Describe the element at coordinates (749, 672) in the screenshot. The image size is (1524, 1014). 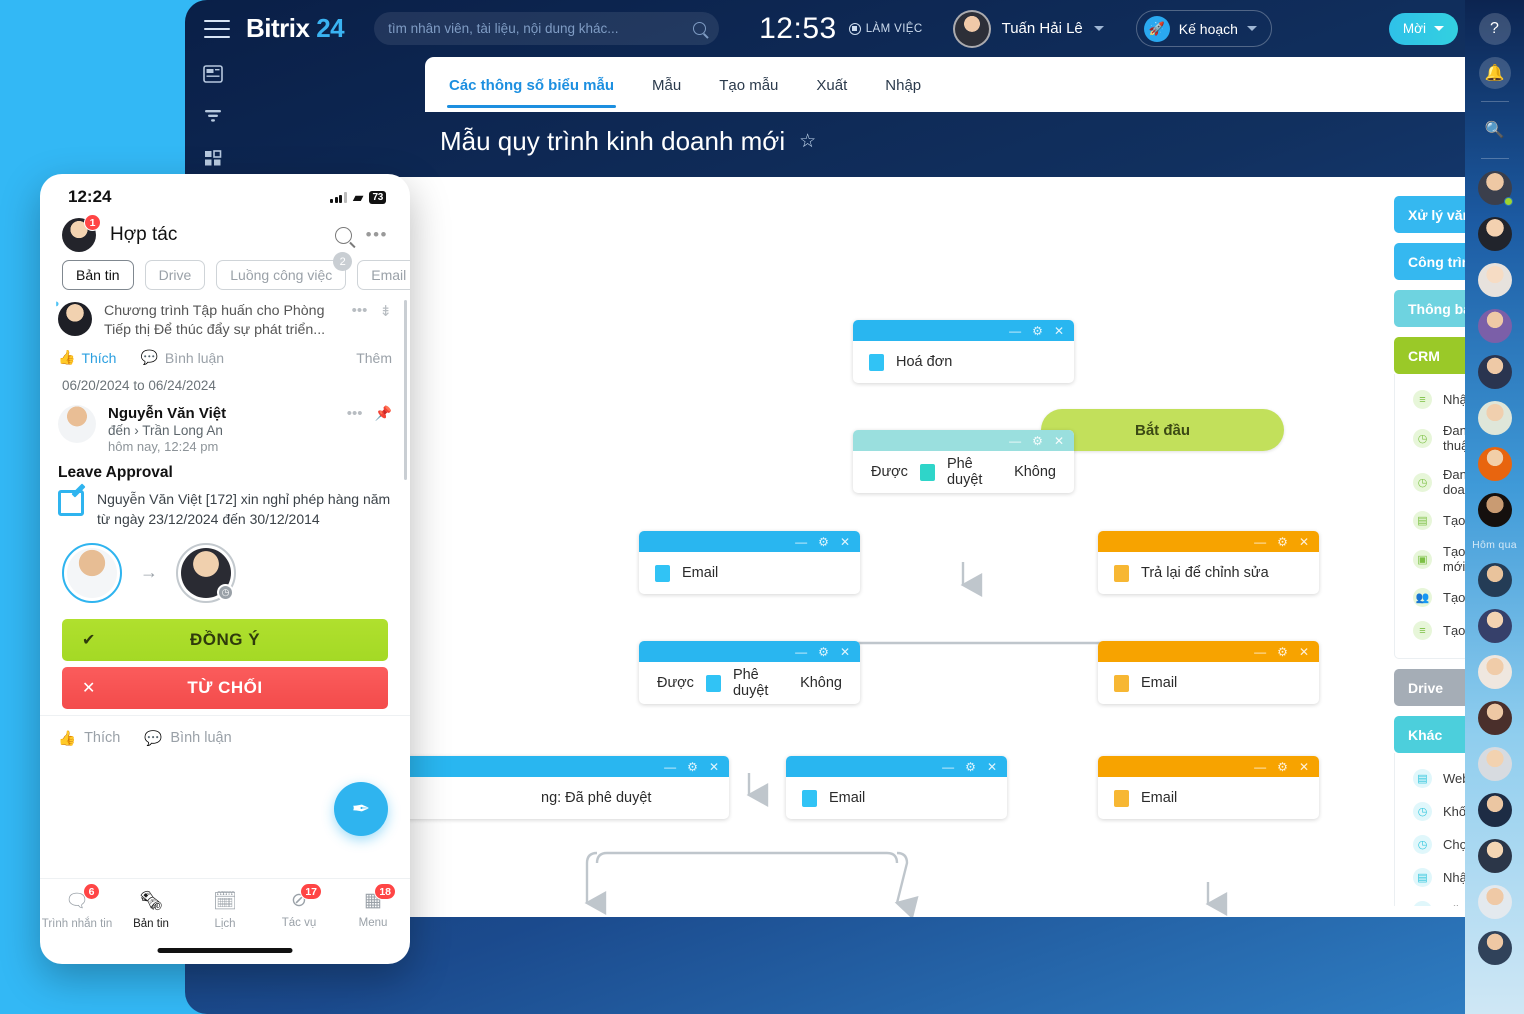
I see `node-approve-2: — ⚙ ✕ Được Phê duyệt Không` at that location.